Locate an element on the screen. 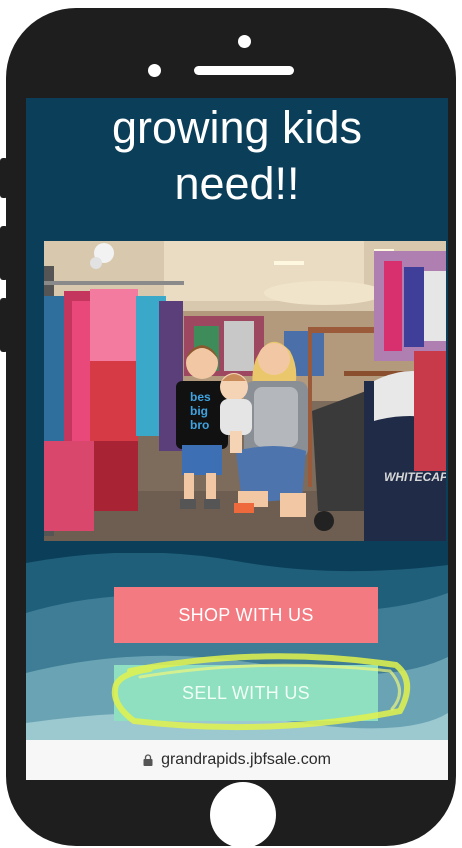  front-camera-icon is located at coordinates (244, 41).